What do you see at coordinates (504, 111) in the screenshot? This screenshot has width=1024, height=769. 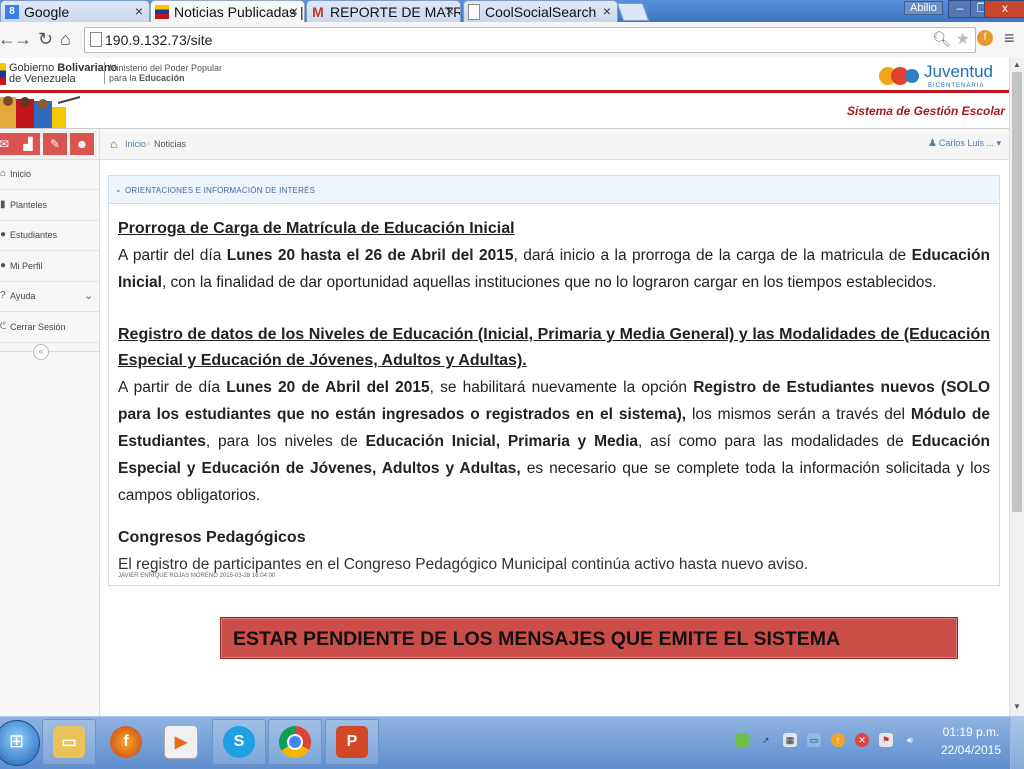 I see `banner-row: Sistema de Gestión Escolar` at bounding box center [504, 111].